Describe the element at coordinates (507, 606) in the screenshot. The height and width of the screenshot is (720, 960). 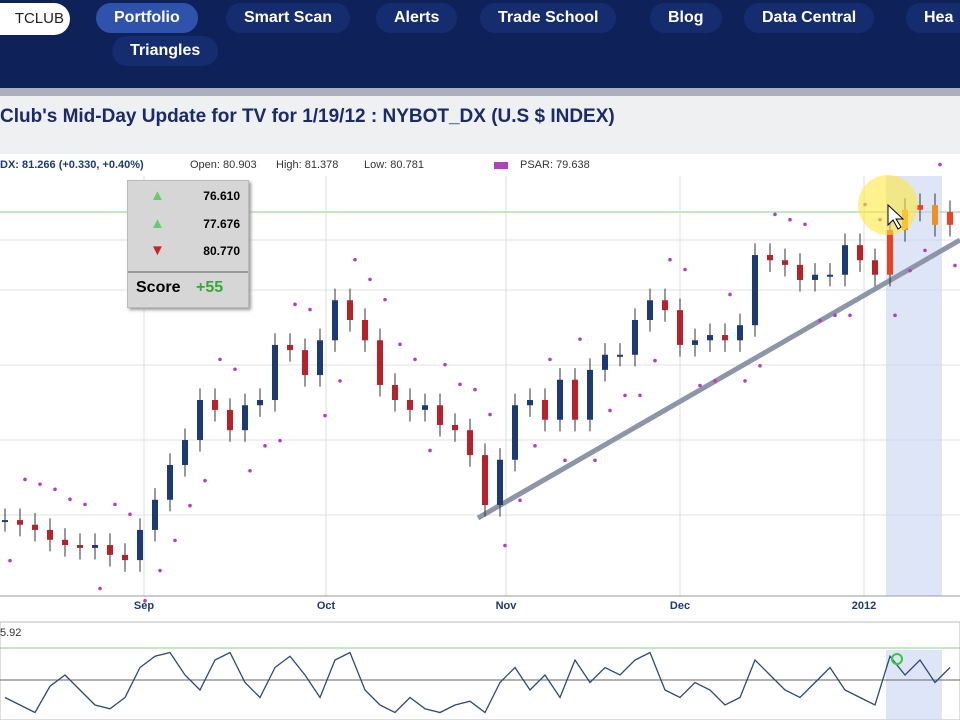
I see `x-tick-label: Nov` at that location.